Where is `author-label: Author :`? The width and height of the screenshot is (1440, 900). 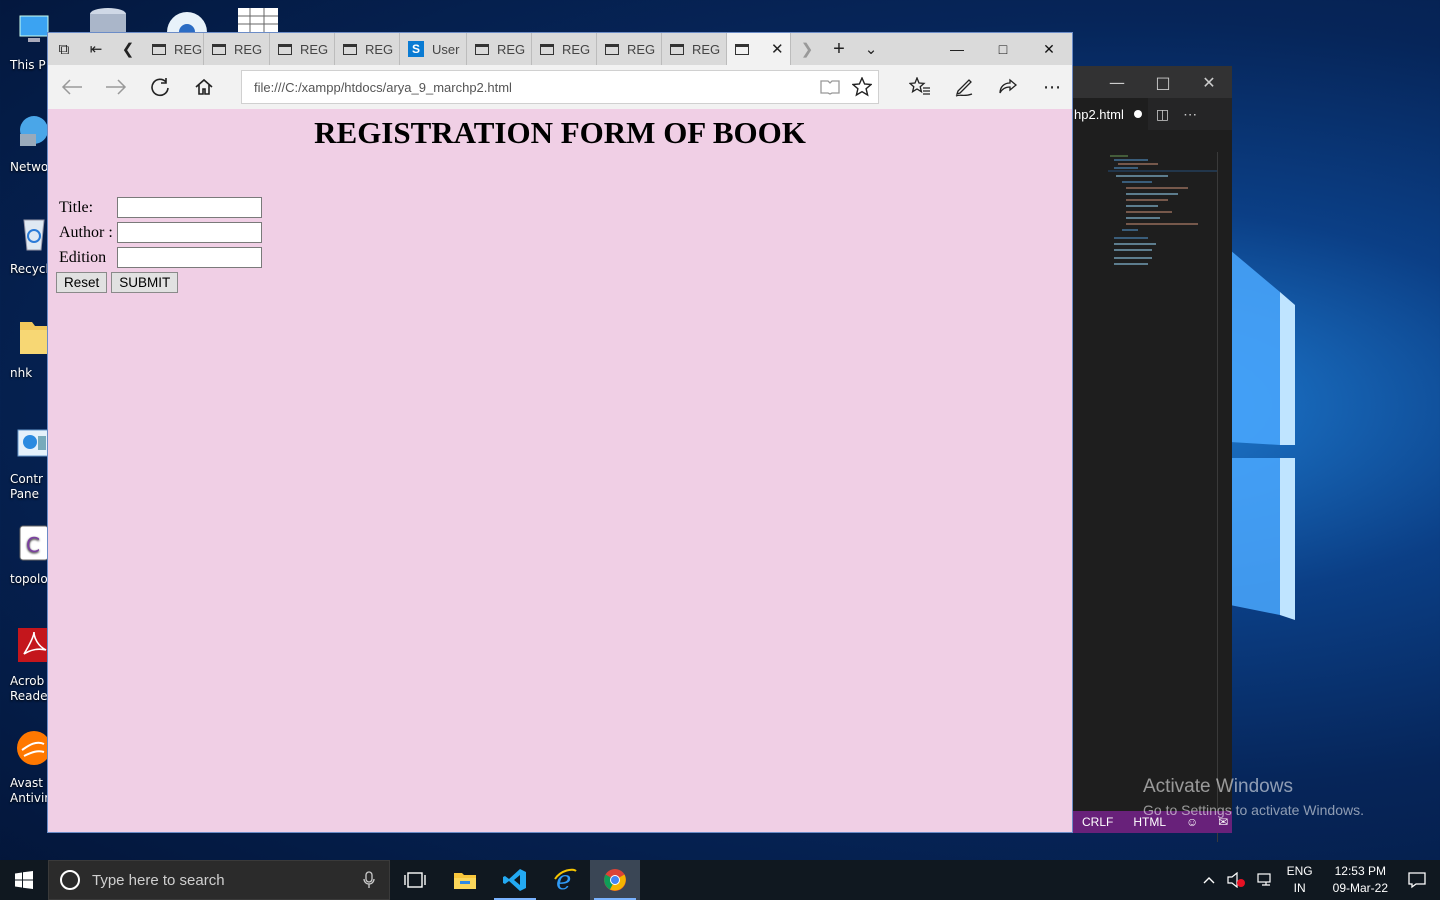
author-label: Author : is located at coordinates (86, 232).